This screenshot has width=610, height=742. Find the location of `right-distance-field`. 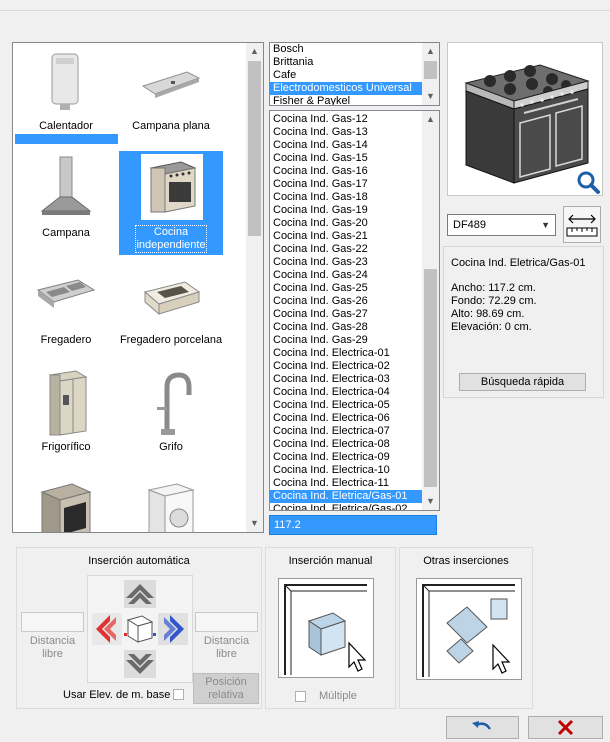

right-distance-field is located at coordinates (226, 622).